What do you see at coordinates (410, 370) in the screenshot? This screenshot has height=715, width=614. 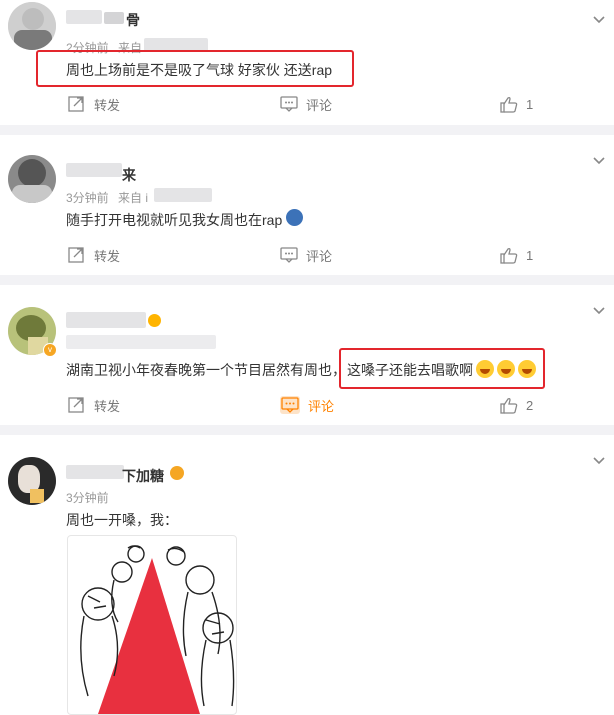 I see `post-text-part2: 这嗓子还能去唱歌啊` at bounding box center [410, 370].